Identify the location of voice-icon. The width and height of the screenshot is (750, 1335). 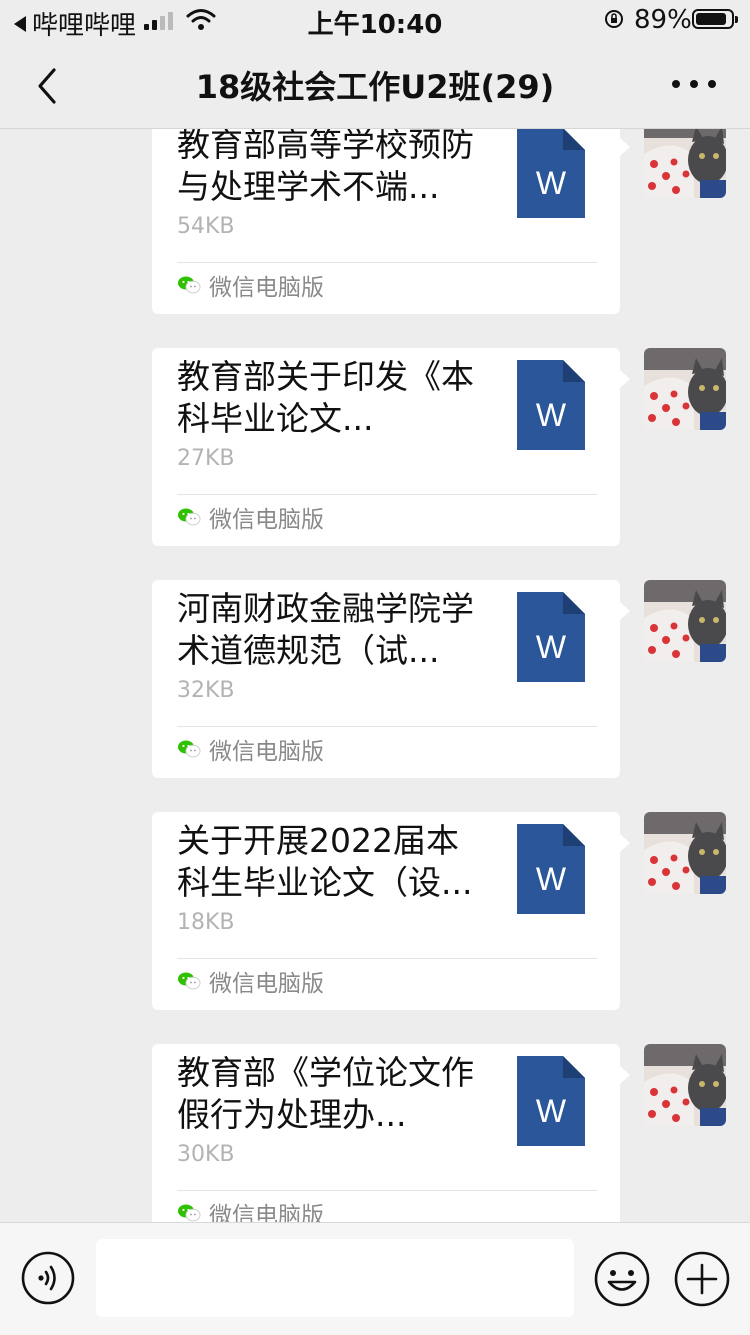
(48, 1278).